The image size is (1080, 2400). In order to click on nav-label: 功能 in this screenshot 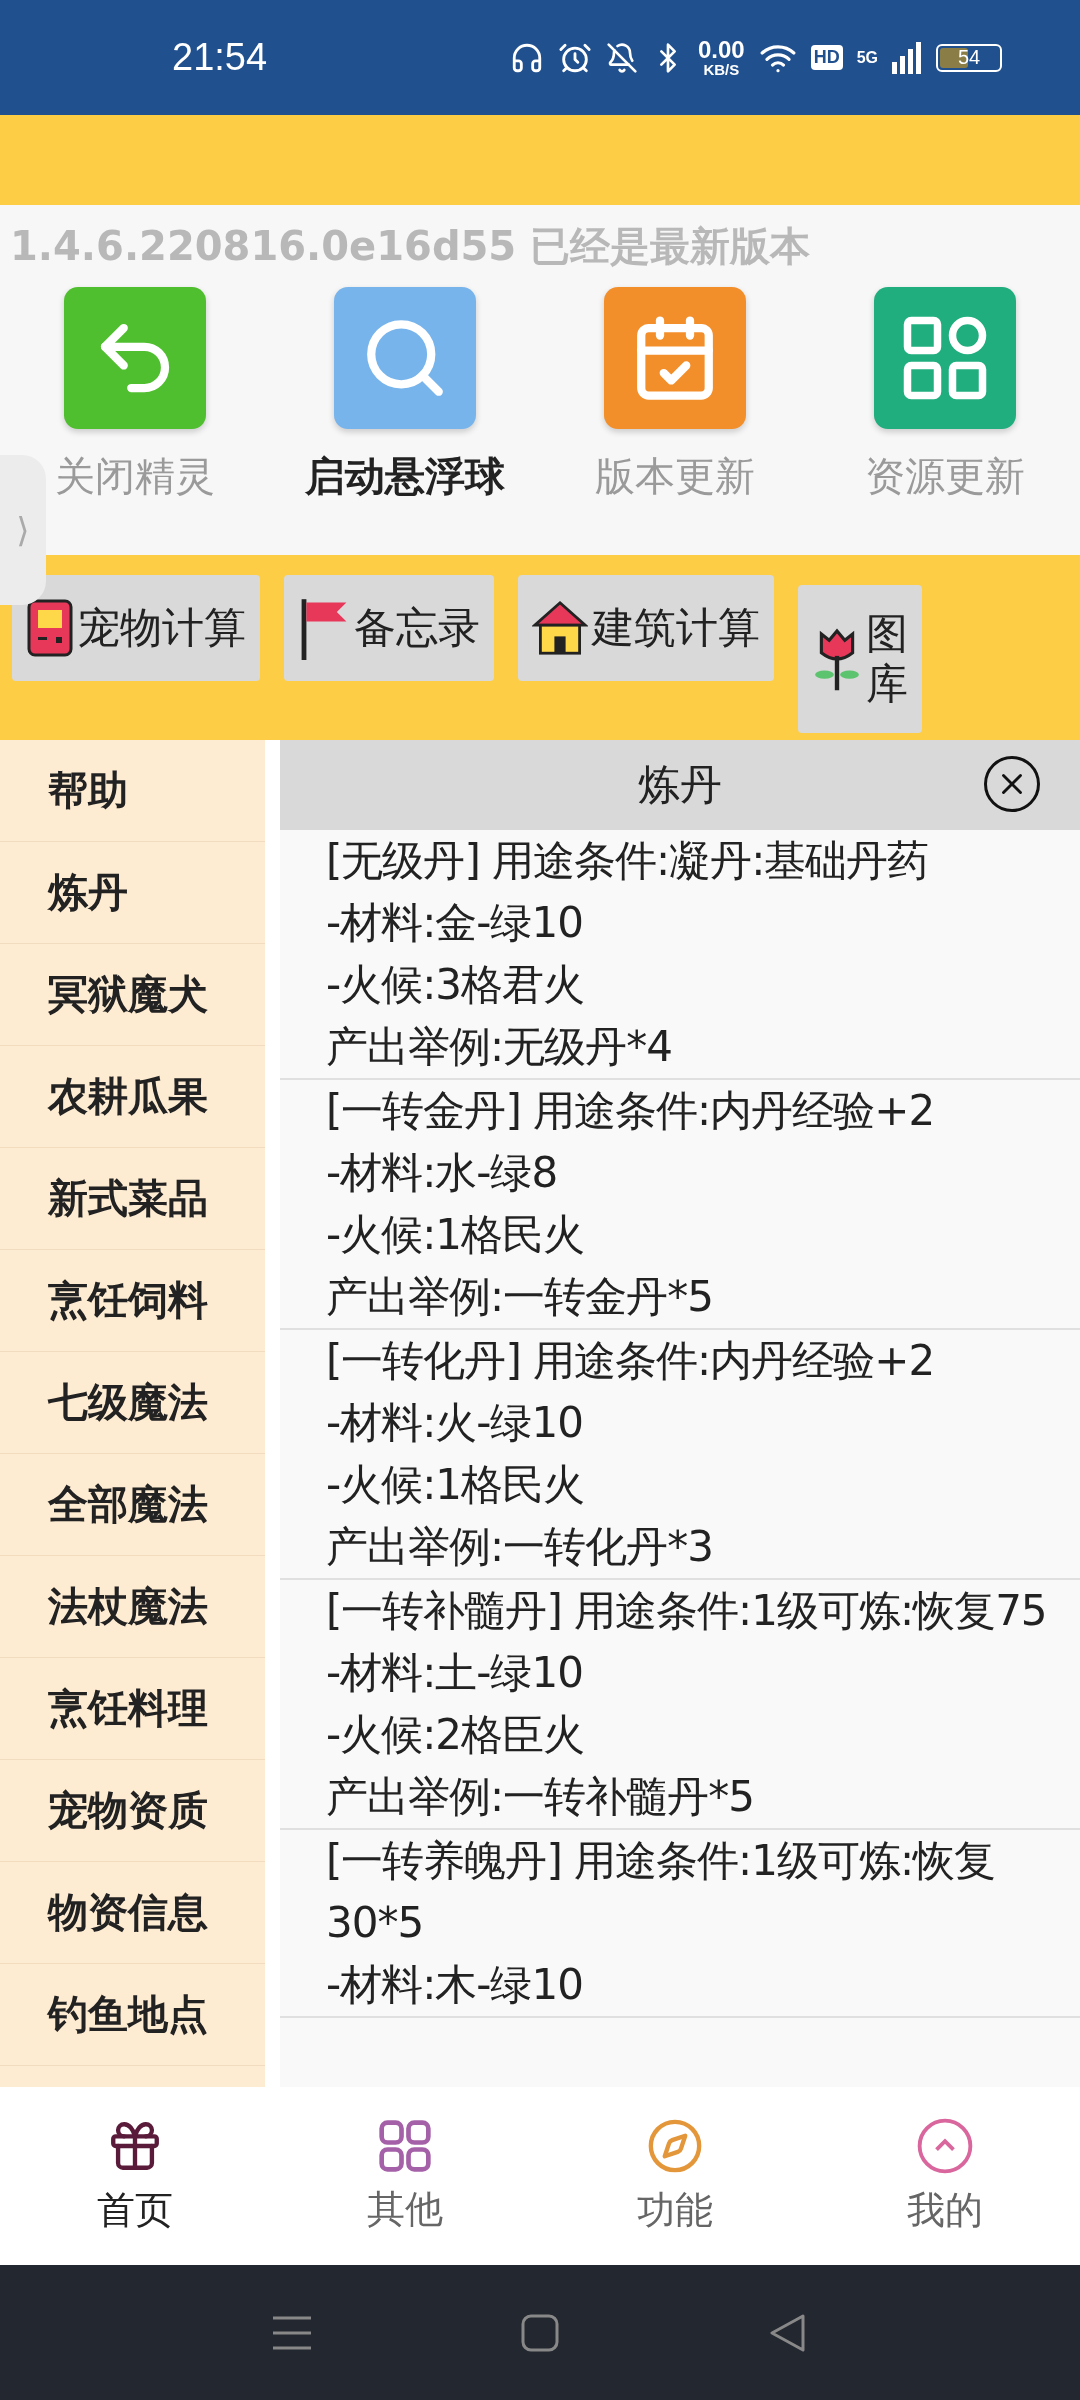, I will do `click(675, 2210)`.